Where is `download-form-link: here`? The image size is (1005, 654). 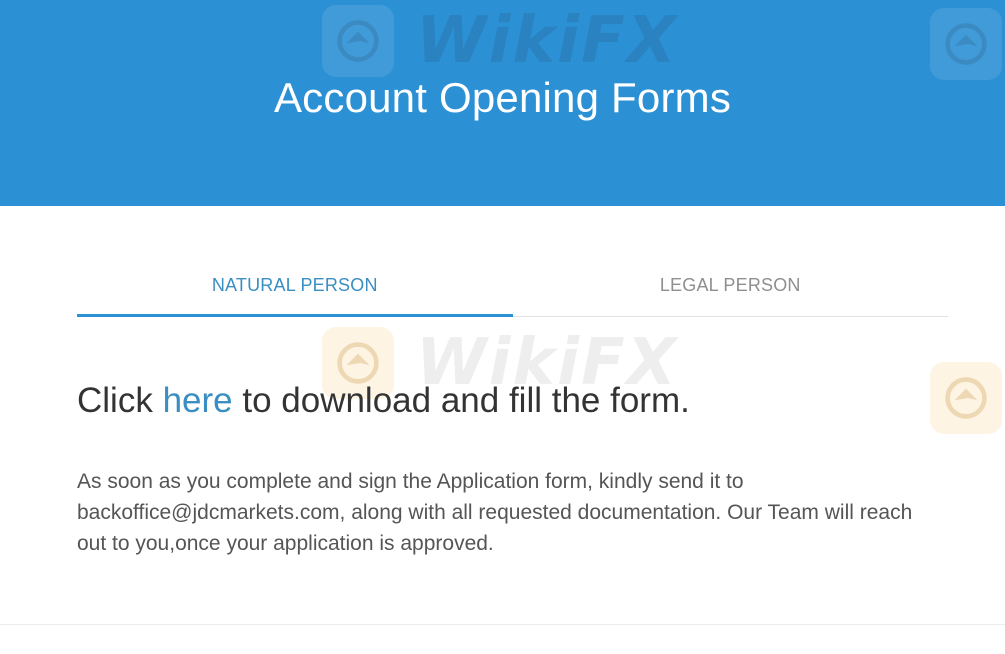
download-form-link: here is located at coordinates (198, 400).